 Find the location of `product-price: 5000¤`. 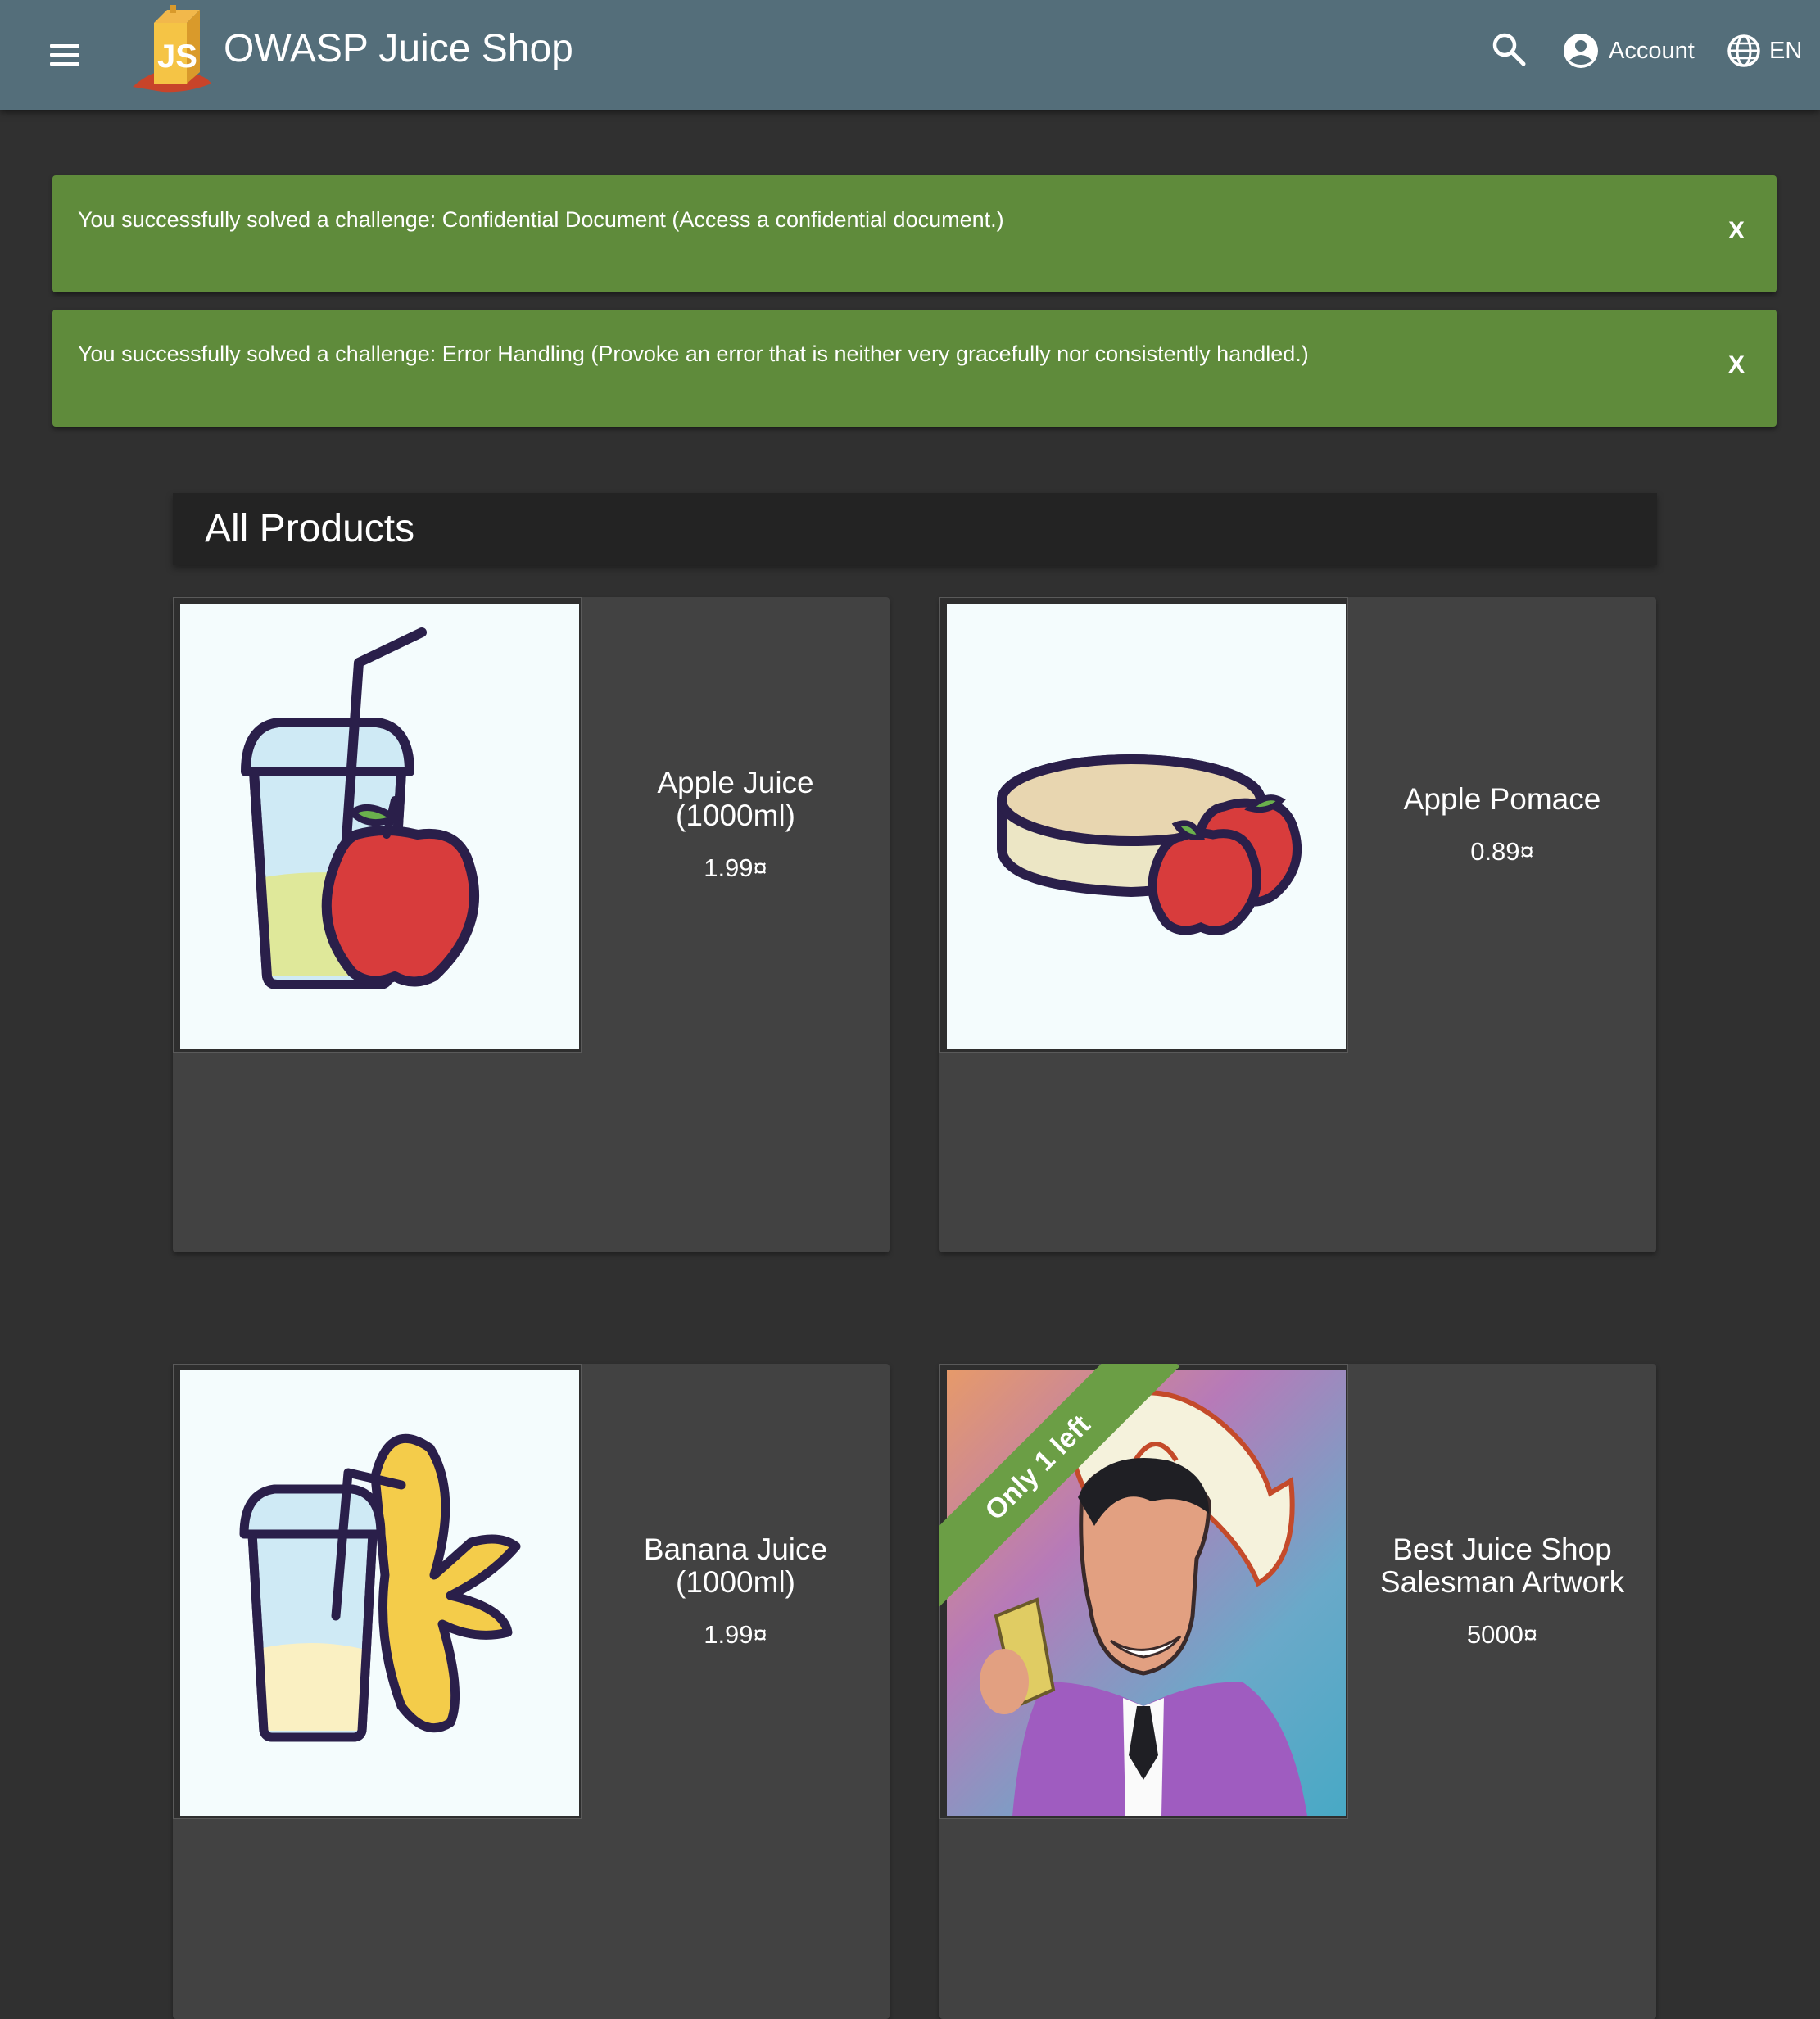

product-price: 5000¤ is located at coordinates (1502, 1635).